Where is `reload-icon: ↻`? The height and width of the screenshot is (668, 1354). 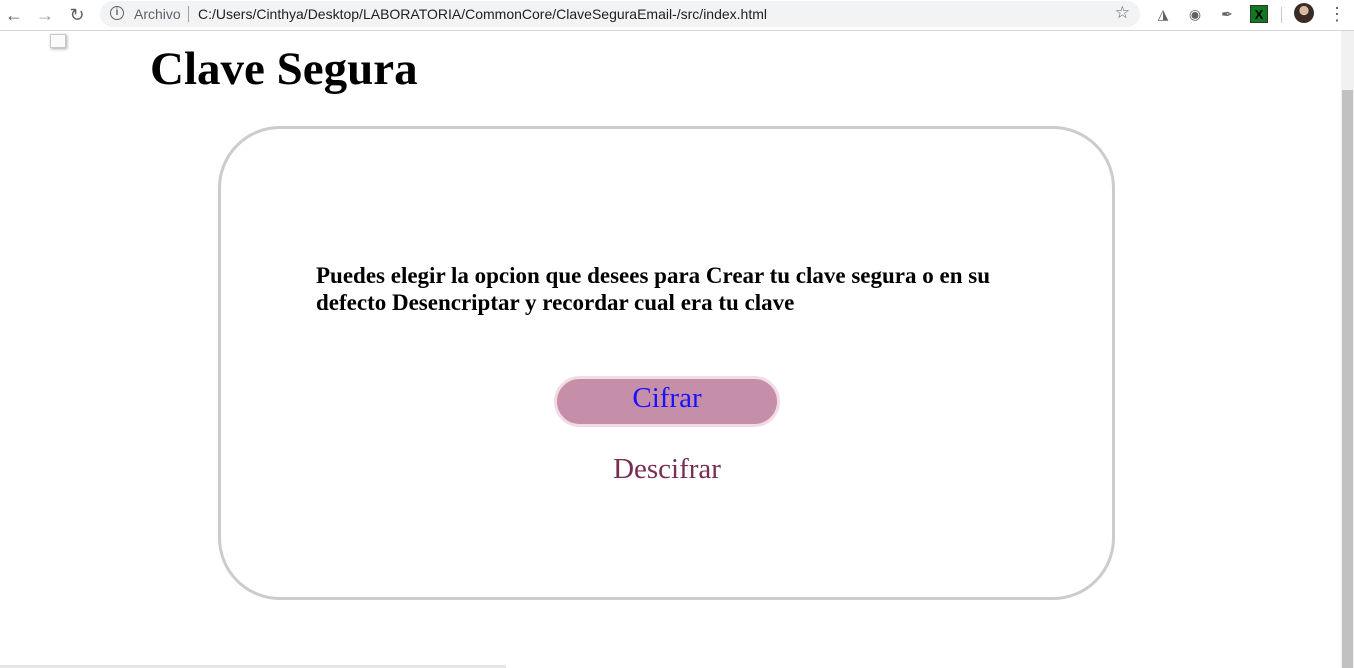
reload-icon: ↻ is located at coordinates (77, 15).